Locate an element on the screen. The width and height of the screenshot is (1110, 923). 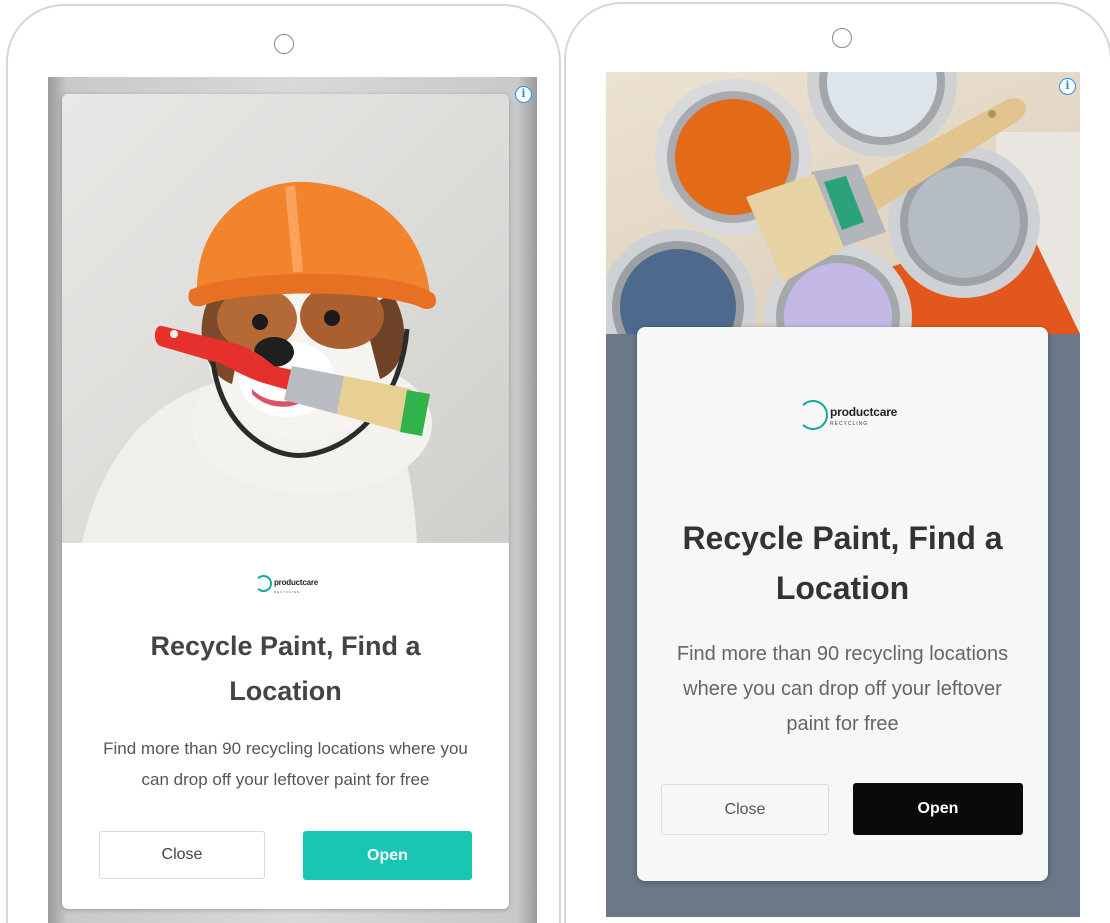
hero-image-paint-cans is located at coordinates (843, 203).